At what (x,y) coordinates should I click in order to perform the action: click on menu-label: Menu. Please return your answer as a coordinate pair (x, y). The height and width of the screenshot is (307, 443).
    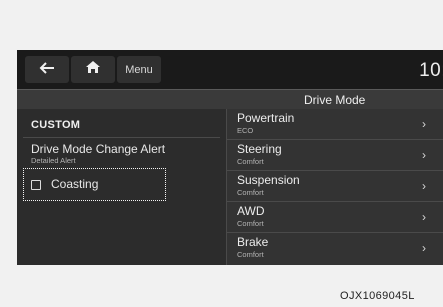
    Looking at the image, I should click on (139, 69).